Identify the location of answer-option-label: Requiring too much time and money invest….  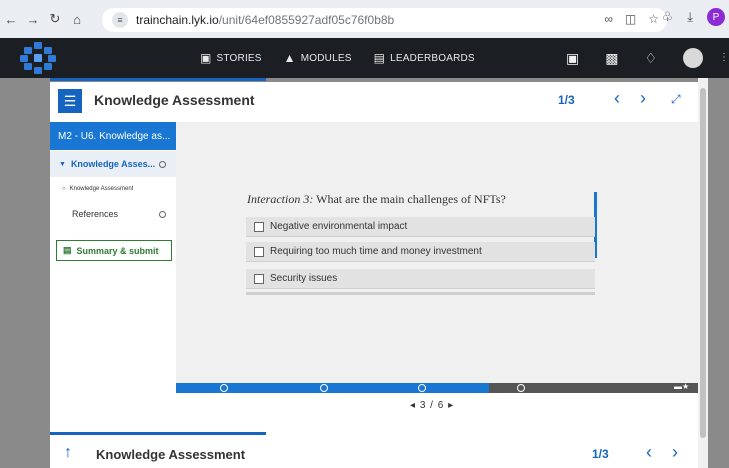
(376, 251).